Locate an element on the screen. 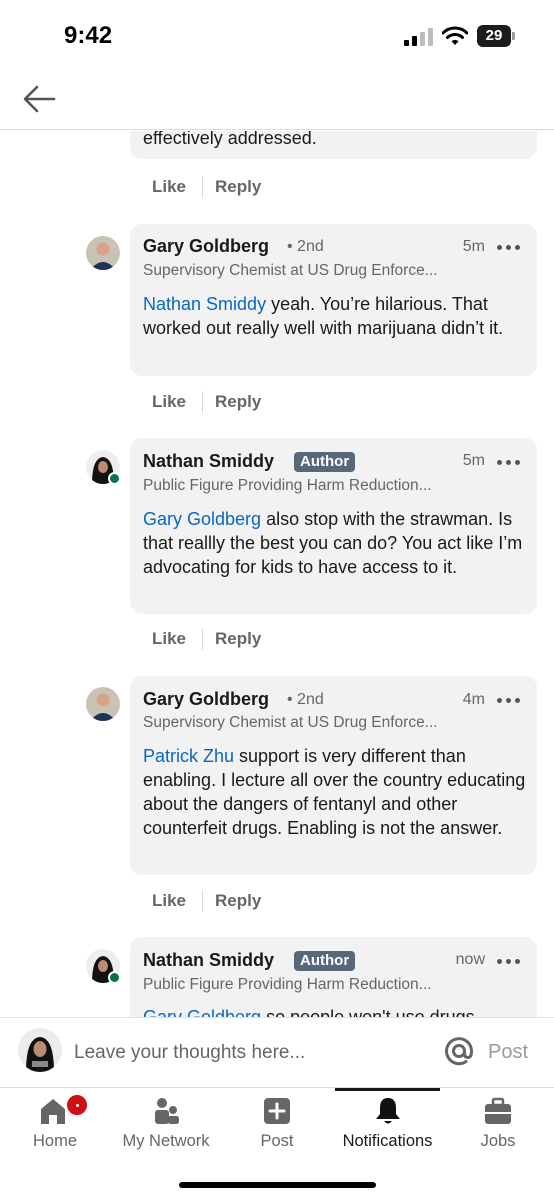  mention-link: Patrick Zhu is located at coordinates (188, 756).